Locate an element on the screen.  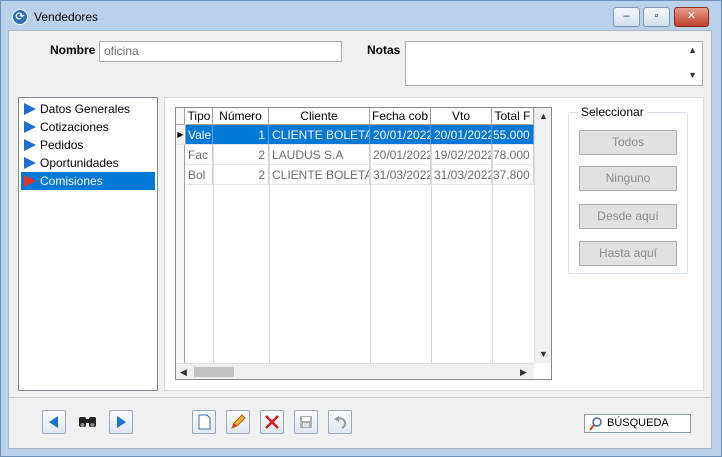
sidebar-item-datos-generales: Datos Generales is located at coordinates (88, 109).